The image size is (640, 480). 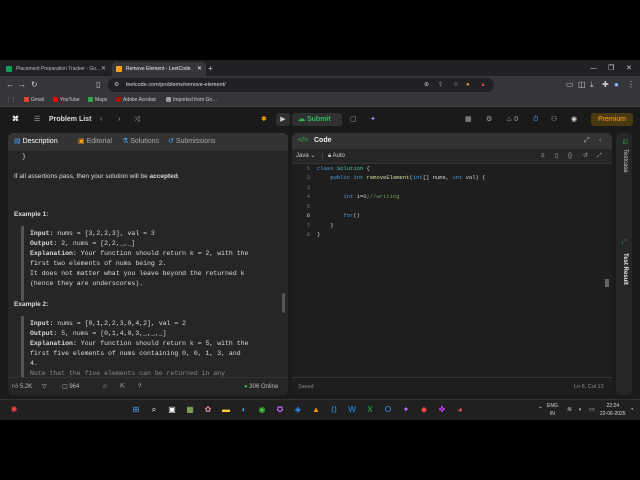 I want to click on menu-icon: ⋮, so click(x=631, y=85).